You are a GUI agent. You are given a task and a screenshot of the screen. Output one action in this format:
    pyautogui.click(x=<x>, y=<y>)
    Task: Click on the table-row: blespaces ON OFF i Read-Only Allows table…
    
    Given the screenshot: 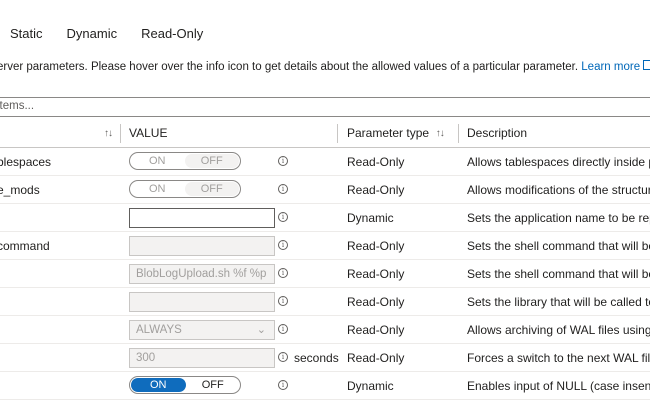 What is the action you would take?
    pyautogui.click(x=325, y=162)
    